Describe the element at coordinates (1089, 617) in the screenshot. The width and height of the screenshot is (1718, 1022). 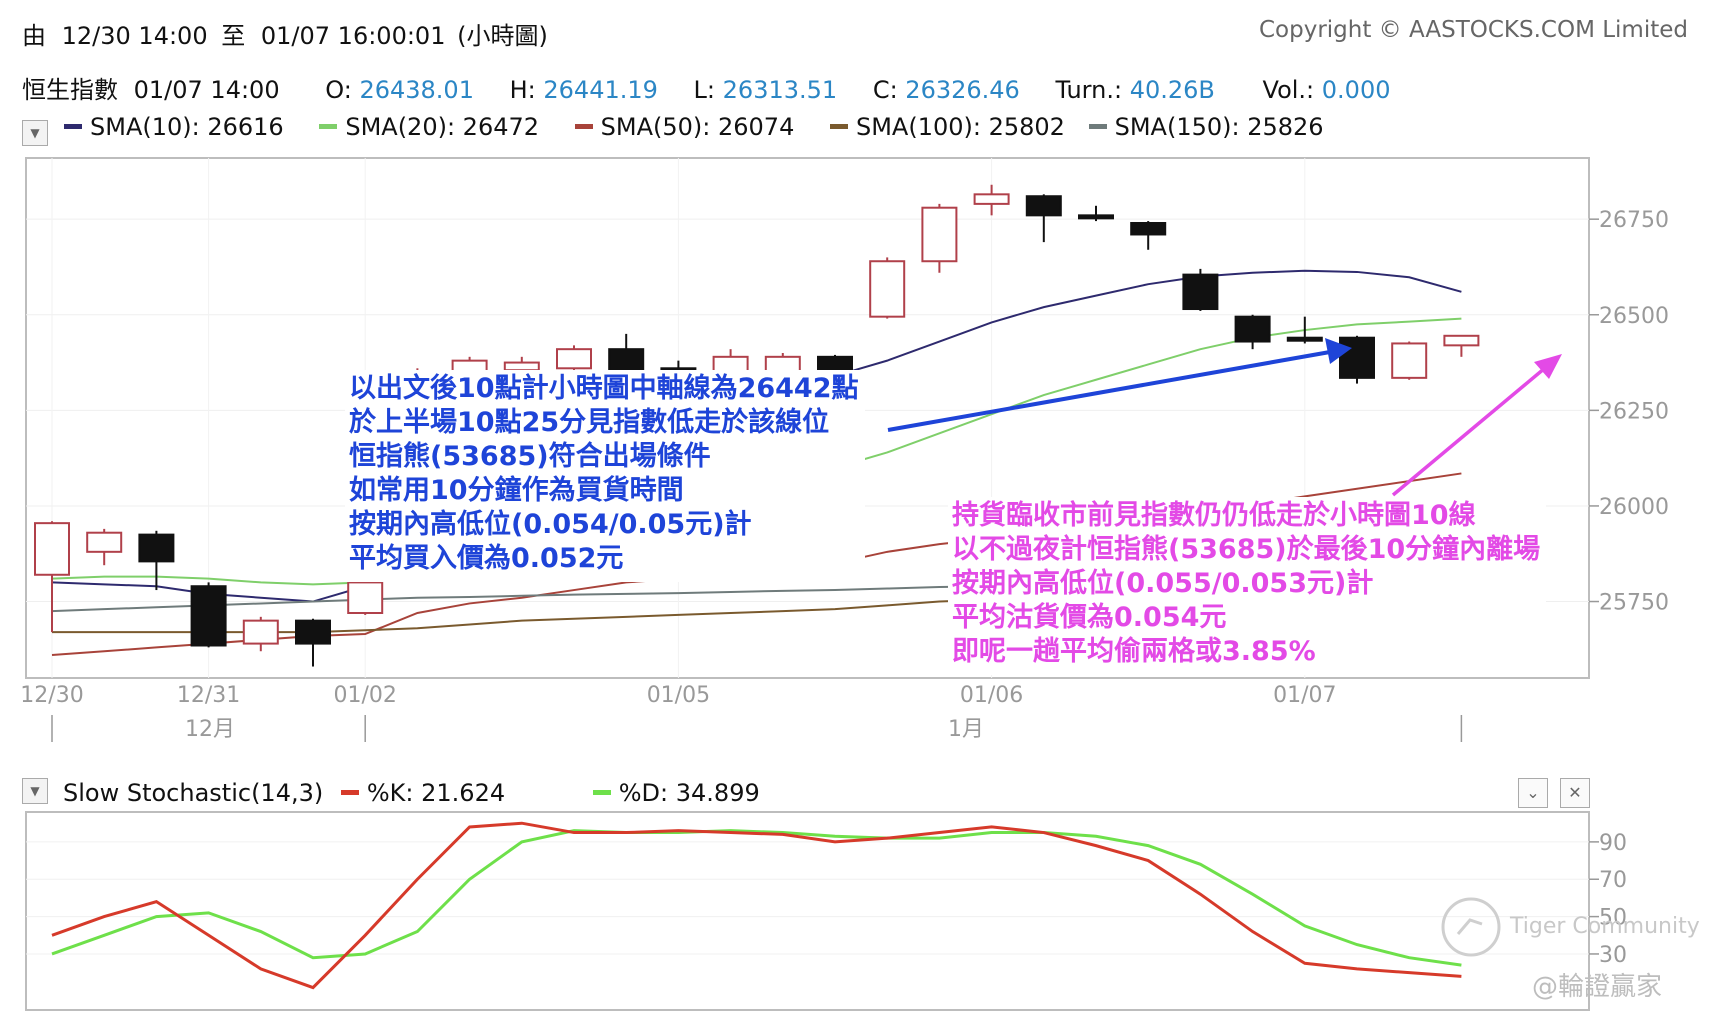
I see `annotation-line: 平均沽貨價為0.054元` at that location.